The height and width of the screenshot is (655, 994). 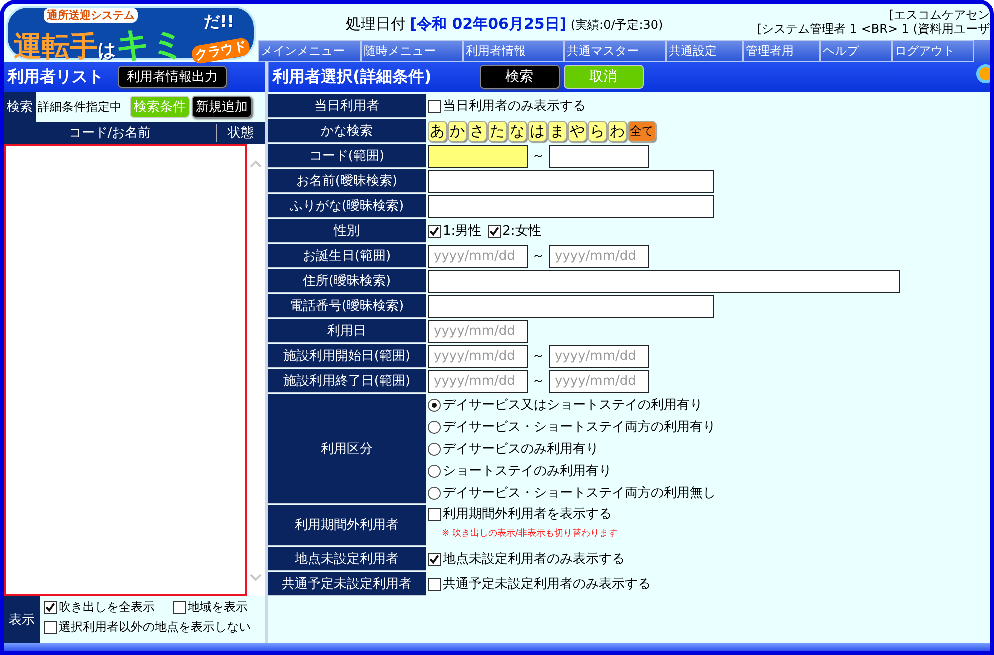 What do you see at coordinates (527, 514) in the screenshot?
I see `option-label: 利用期間外利用者を表示する` at bounding box center [527, 514].